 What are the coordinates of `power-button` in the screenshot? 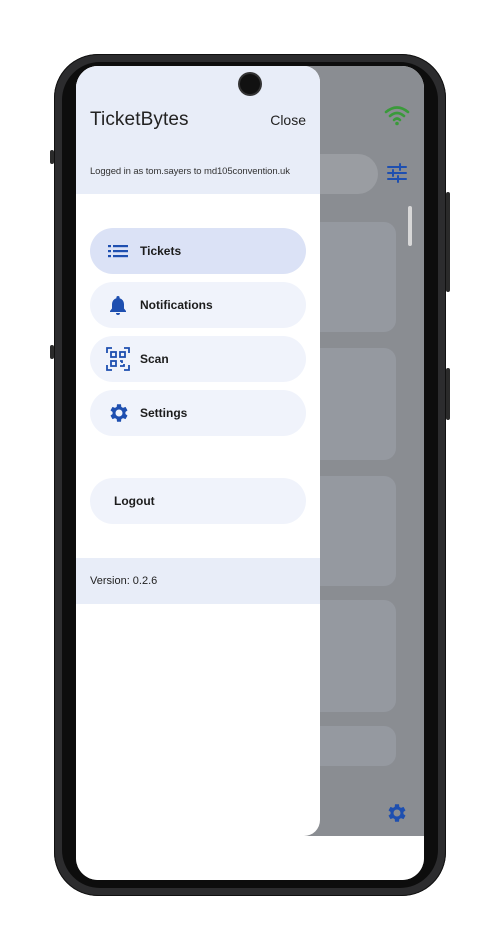 It's located at (448, 242).